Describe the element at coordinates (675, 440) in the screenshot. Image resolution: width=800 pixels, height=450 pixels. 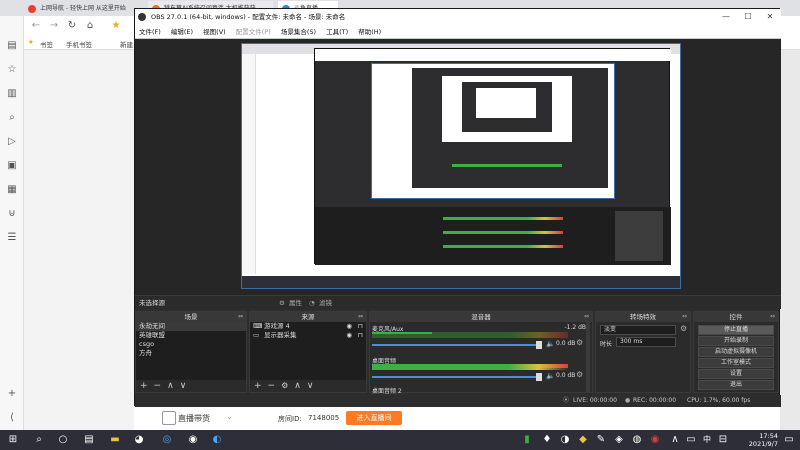
I see `chevron-up-icon: ∧` at that location.